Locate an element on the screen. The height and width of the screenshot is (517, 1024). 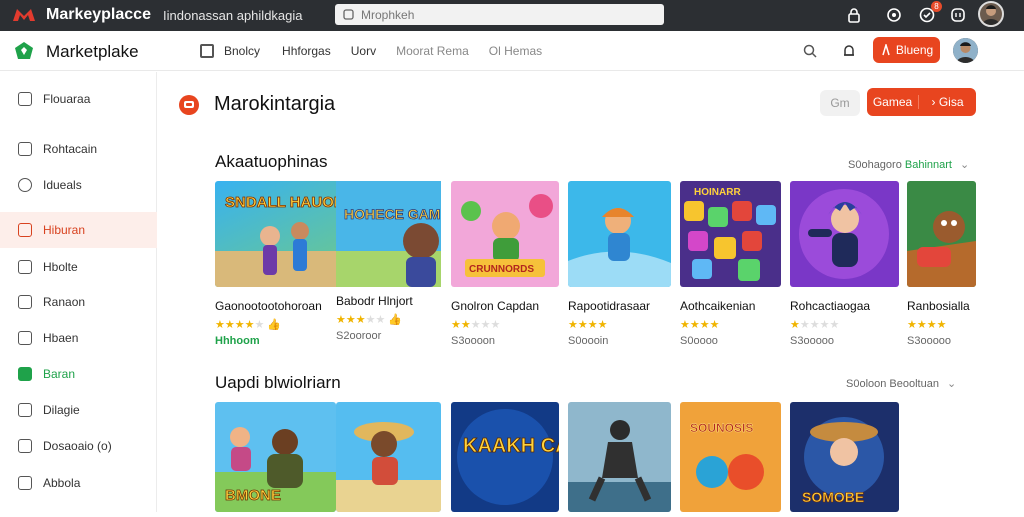
header-avatar is located at coordinates (965, 50).